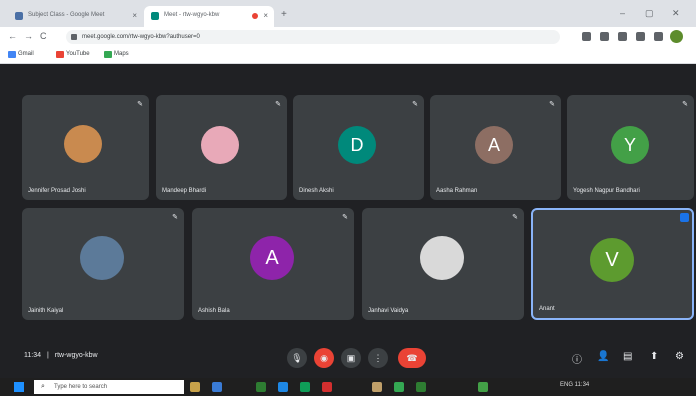  What do you see at coordinates (109, 387) in the screenshot?
I see `taskbar-search: ⌕ Type here to search` at bounding box center [109, 387].